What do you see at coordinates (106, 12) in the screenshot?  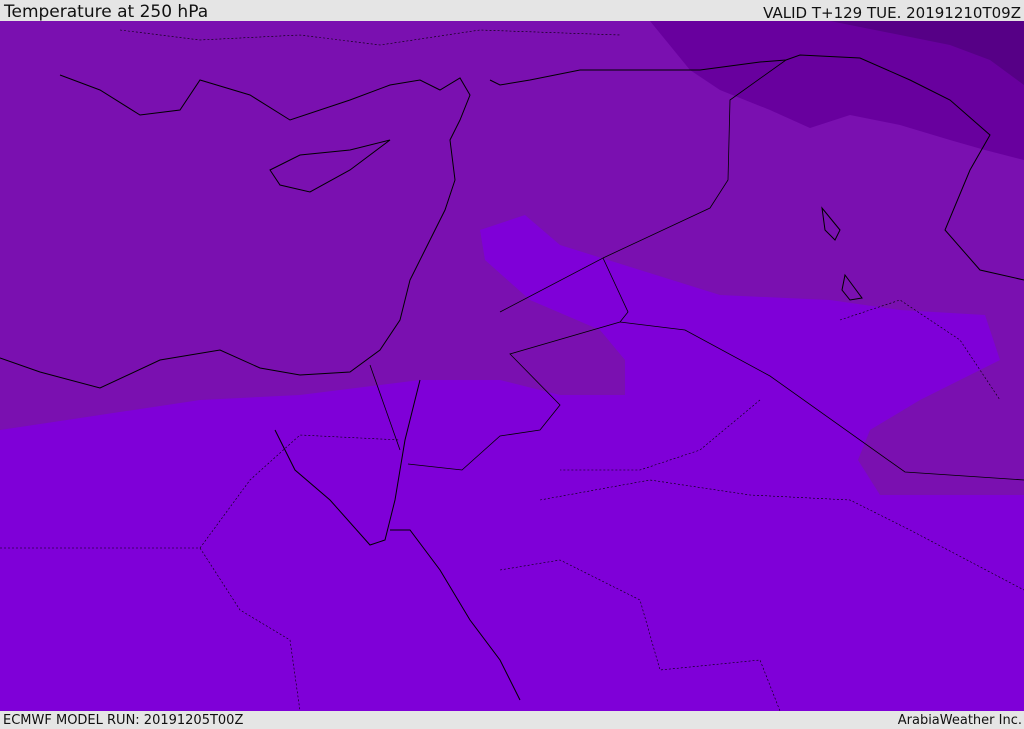 I see `map-title: Temperature at 250 hPa` at bounding box center [106, 12].